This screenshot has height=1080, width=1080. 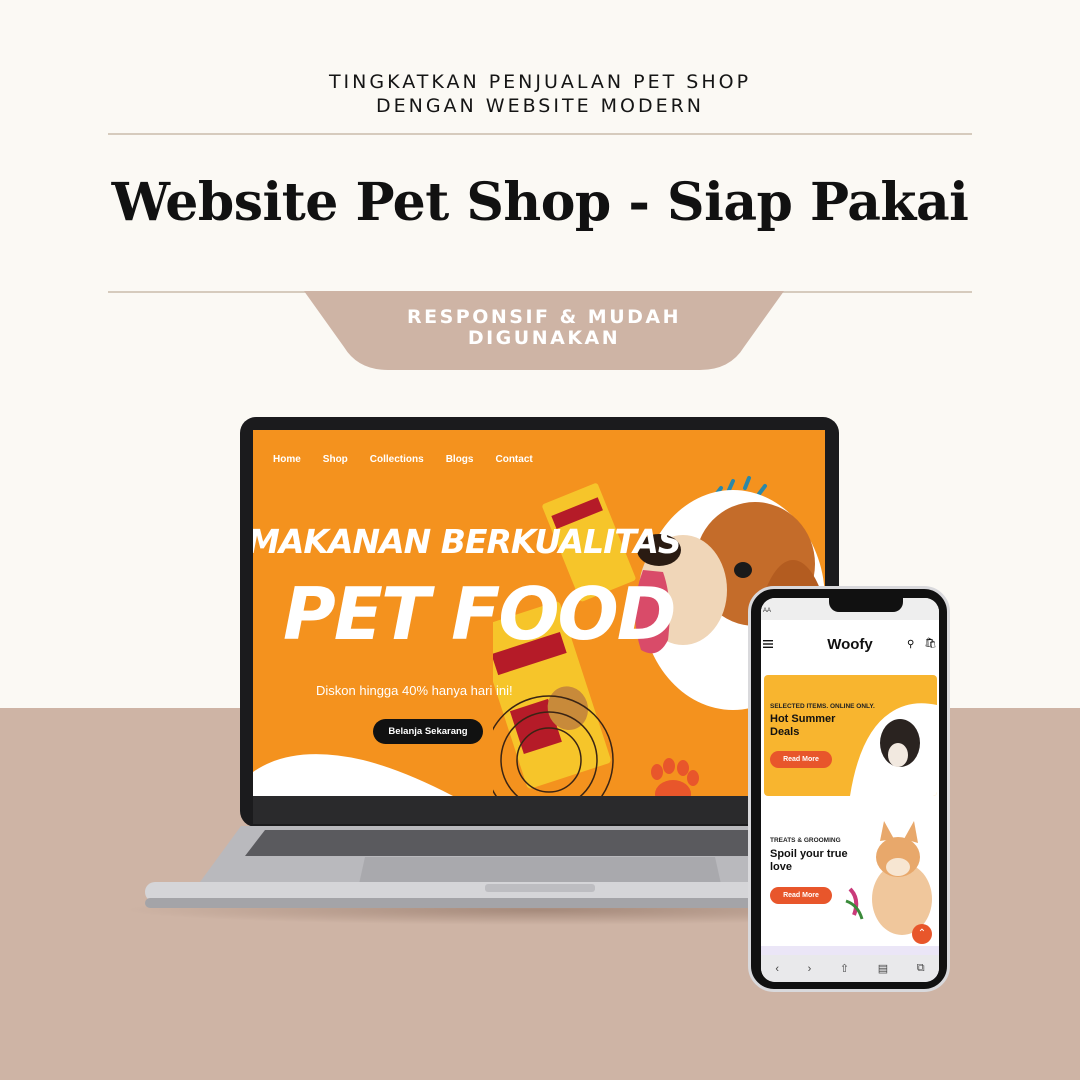 What do you see at coordinates (850, 968) in the screenshot?
I see `browser-toolbar: ‹ › ⇧ ▤ ⧉` at bounding box center [850, 968].